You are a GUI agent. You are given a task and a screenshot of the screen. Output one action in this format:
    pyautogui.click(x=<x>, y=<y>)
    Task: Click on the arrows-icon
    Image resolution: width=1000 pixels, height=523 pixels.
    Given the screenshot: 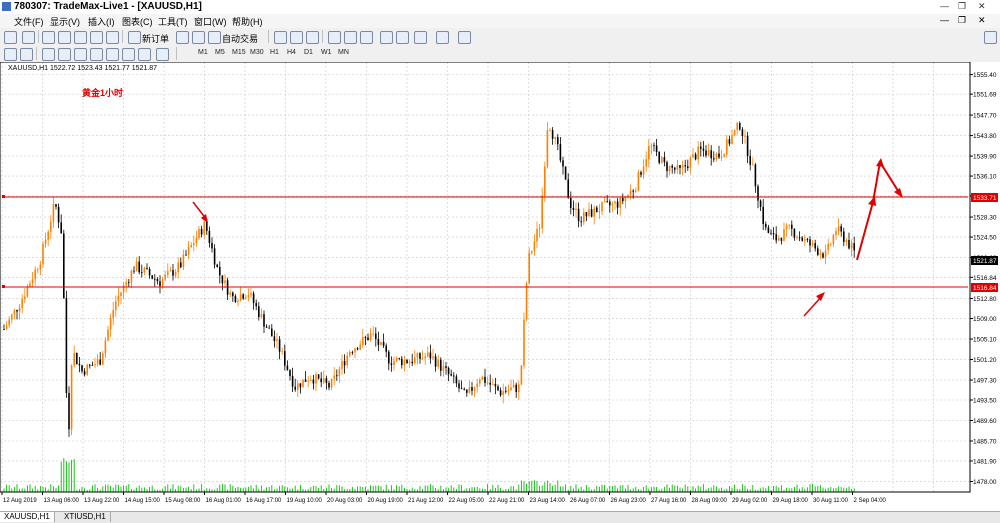 What is the action you would take?
    pyautogui.click(x=162, y=54)
    